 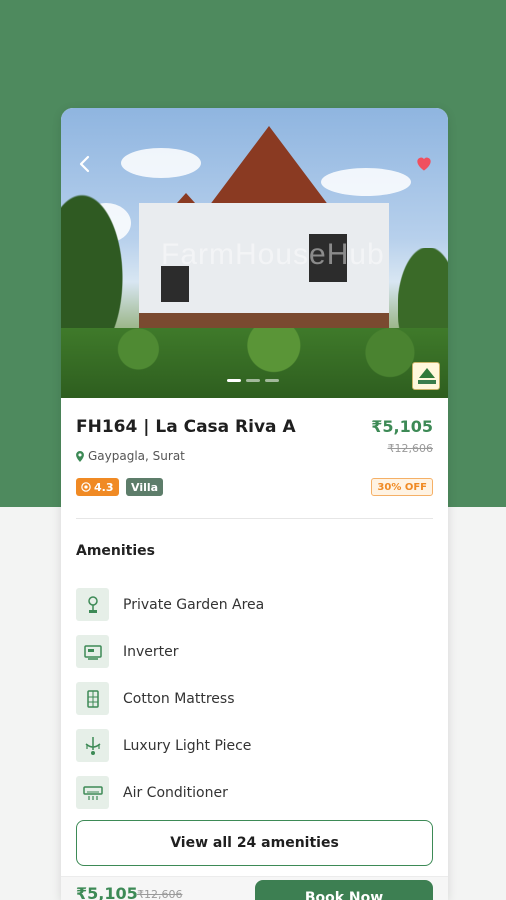 I want to click on property-location: Gaypagla, Surat, so click(x=130, y=456).